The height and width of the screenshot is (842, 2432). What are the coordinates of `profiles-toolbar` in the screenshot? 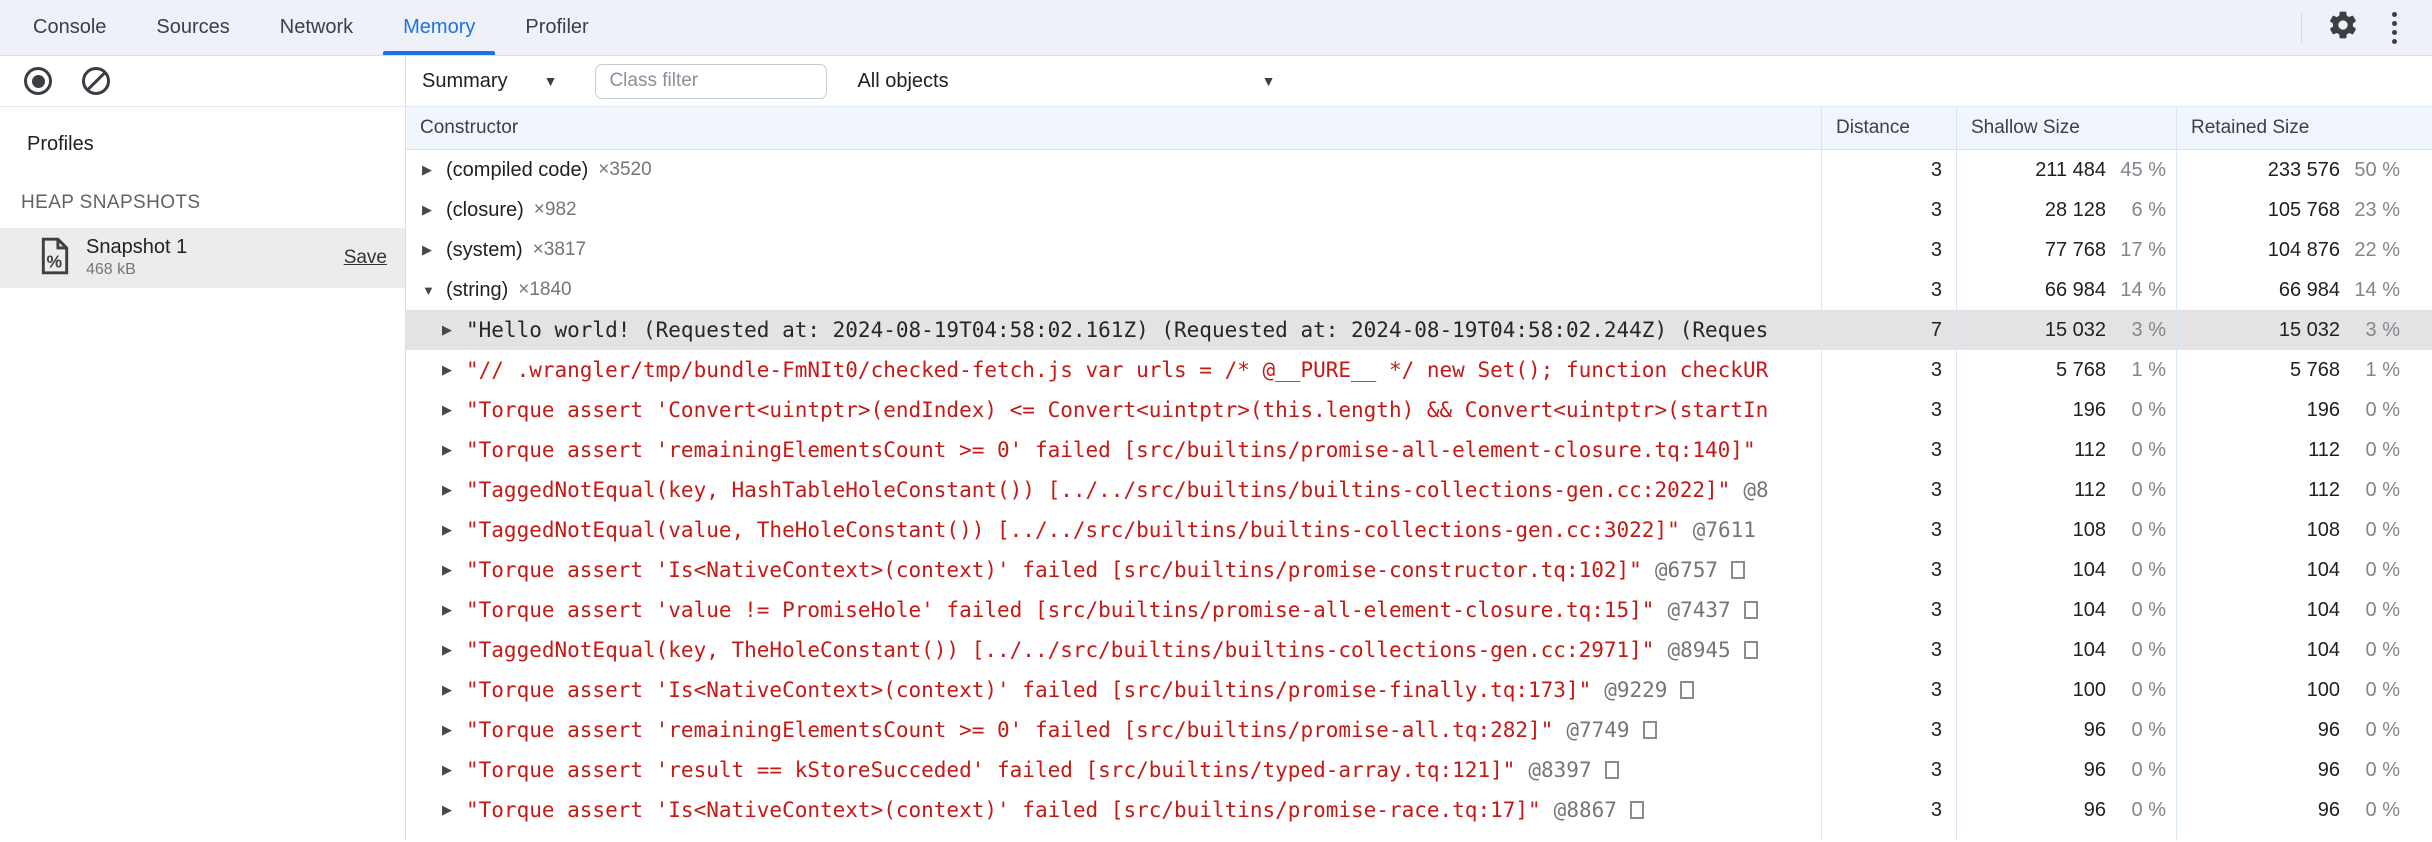 It's located at (202, 81).